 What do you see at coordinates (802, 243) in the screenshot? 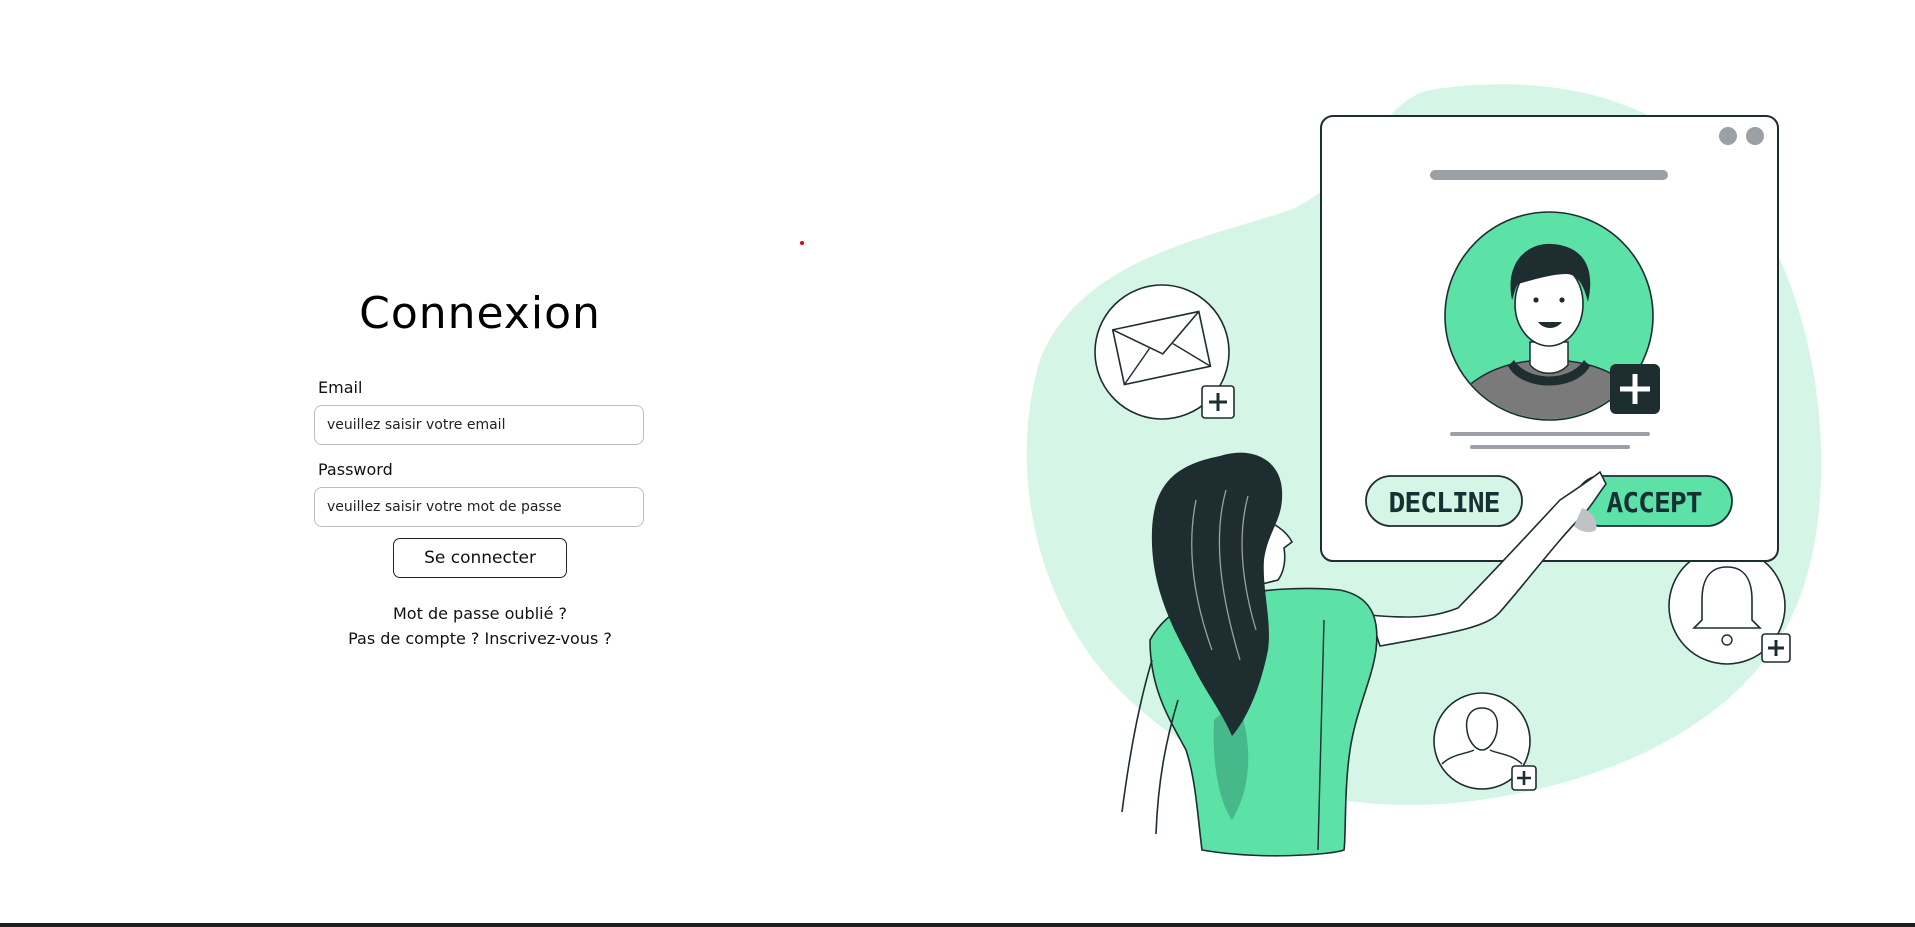
I see `red-dot-artifact` at bounding box center [802, 243].